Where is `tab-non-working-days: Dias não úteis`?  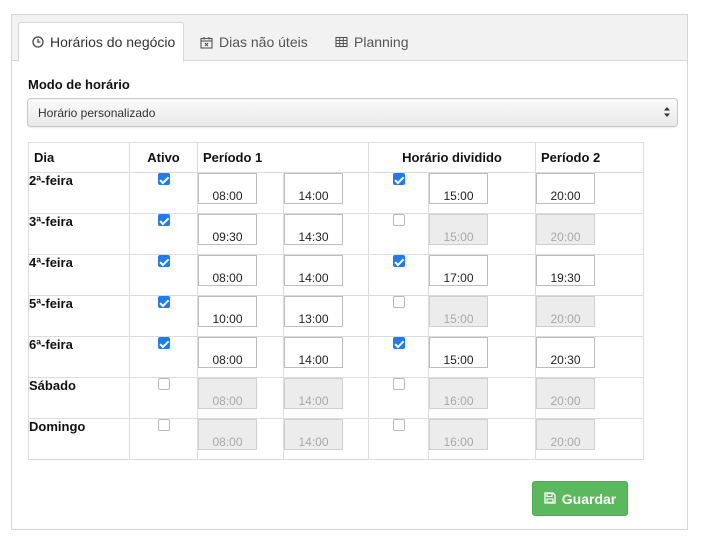
tab-non-working-days: Dias não úteis is located at coordinates (259, 42).